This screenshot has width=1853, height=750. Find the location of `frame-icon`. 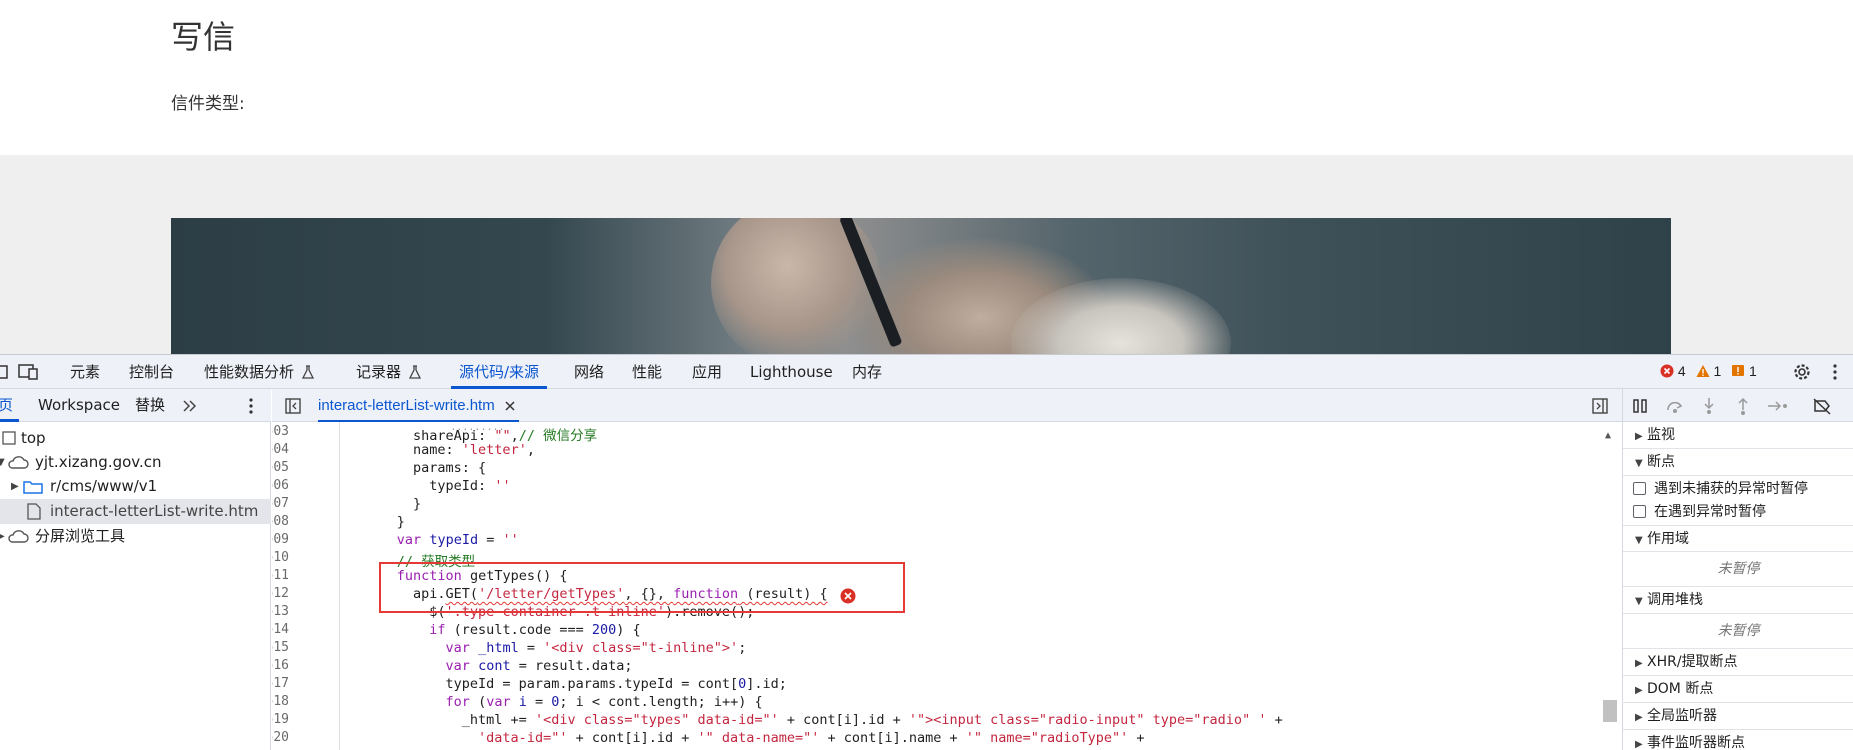

frame-icon is located at coordinates (9, 438).